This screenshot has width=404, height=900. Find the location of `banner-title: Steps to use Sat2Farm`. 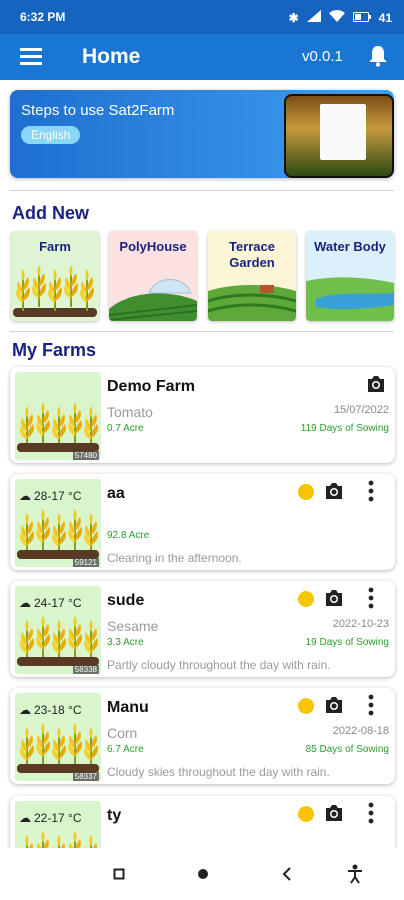

banner-title: Steps to use Sat2Farm is located at coordinates (98, 110).